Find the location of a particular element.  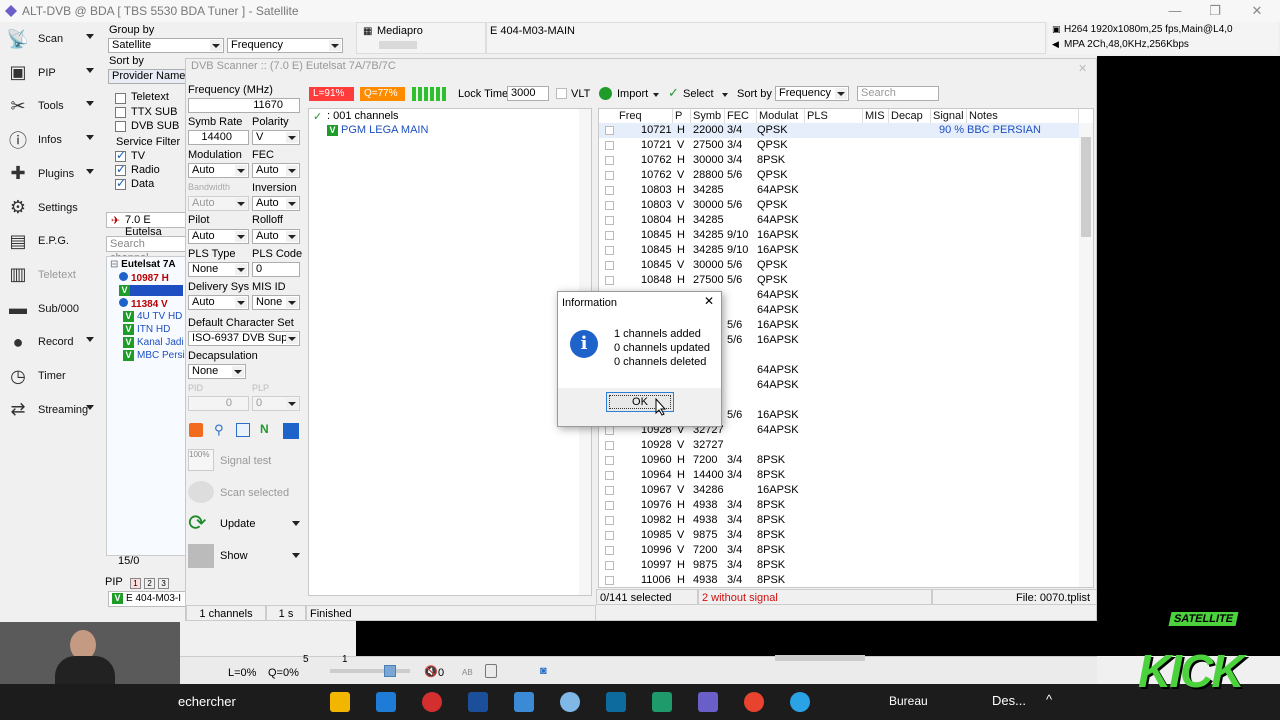

radio-checkbox is located at coordinates (120, 169).